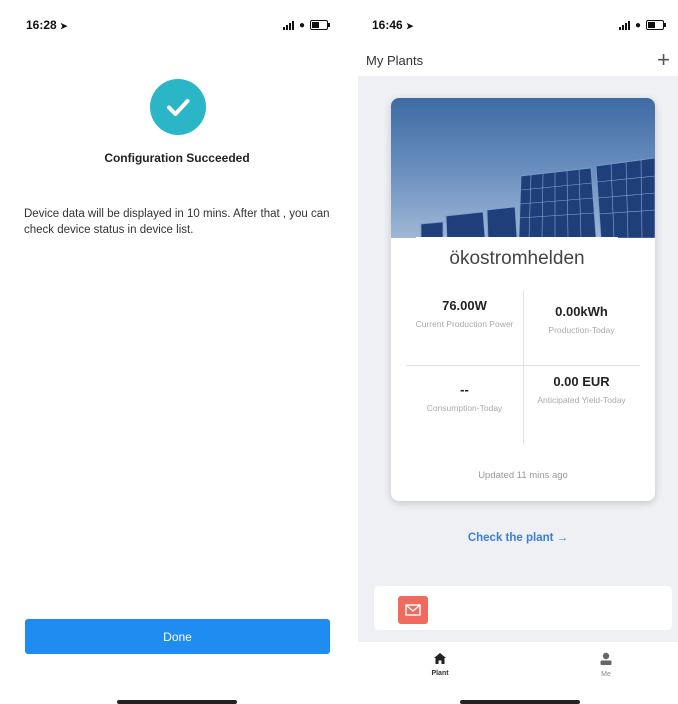 Image resolution: width=678 pixels, height=704 pixels. I want to click on stat-value: --, so click(464, 389).